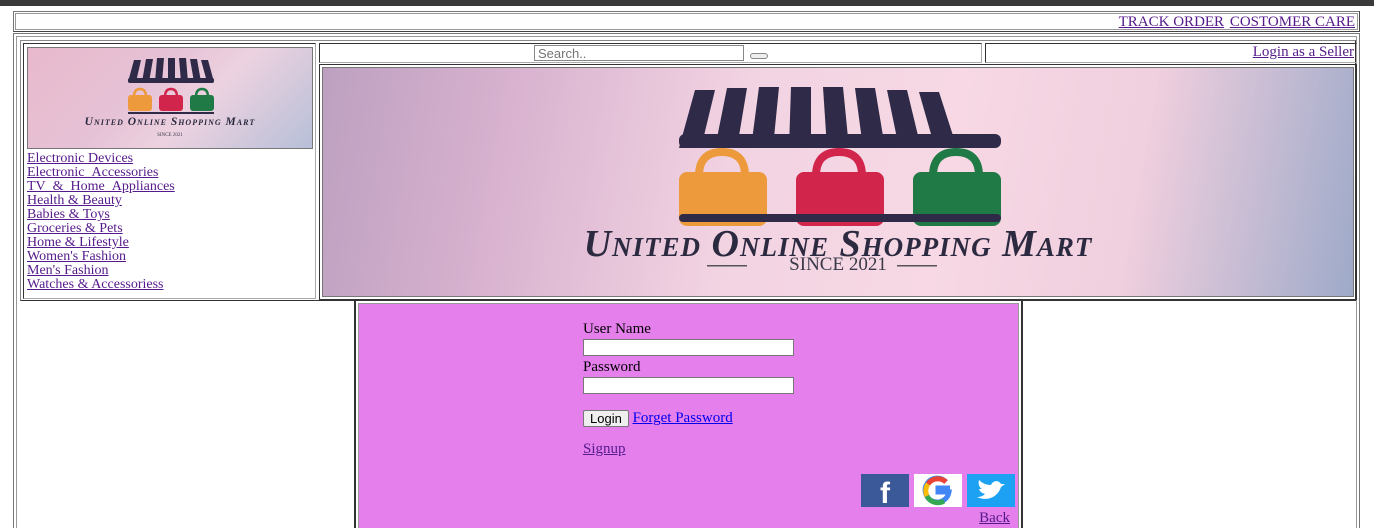 This screenshot has width=1374, height=528. I want to click on signup-link: Signup, so click(604, 449).